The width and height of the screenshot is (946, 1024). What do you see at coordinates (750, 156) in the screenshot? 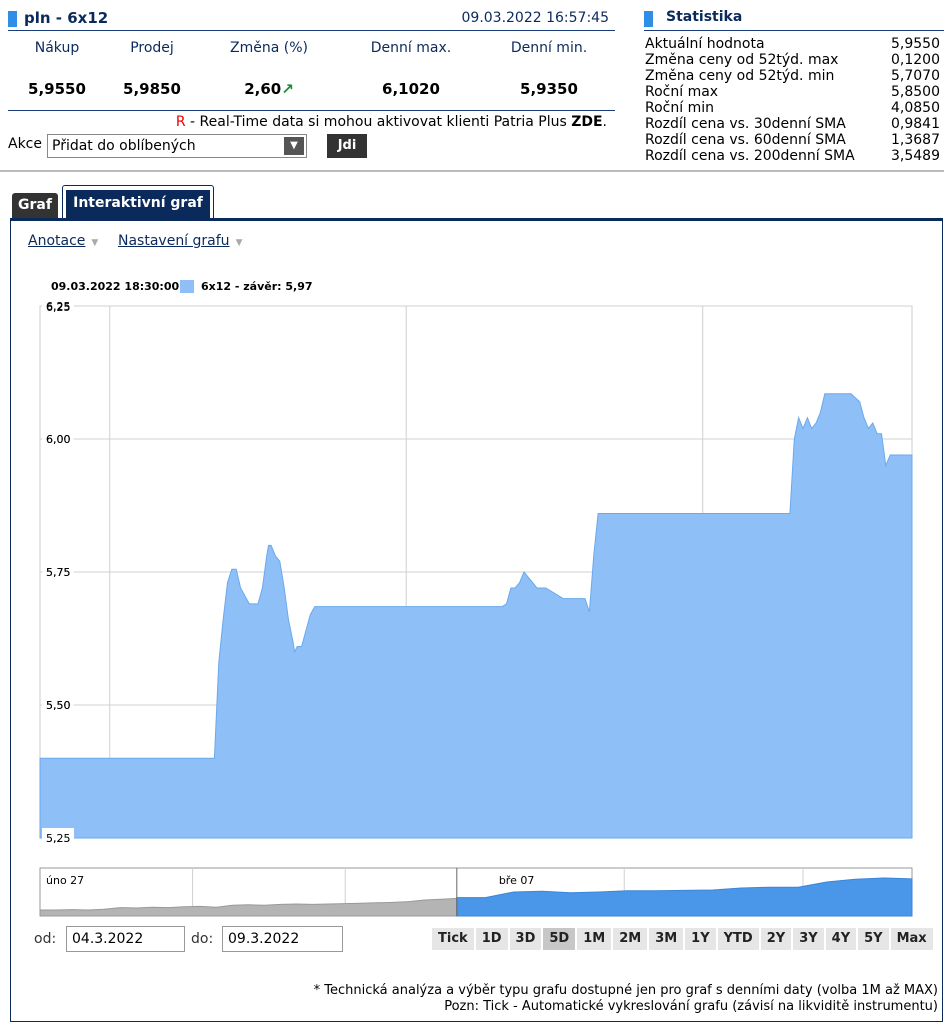
I see `stat-label: Rozdíl cena vs. 200denní SMA` at bounding box center [750, 156].